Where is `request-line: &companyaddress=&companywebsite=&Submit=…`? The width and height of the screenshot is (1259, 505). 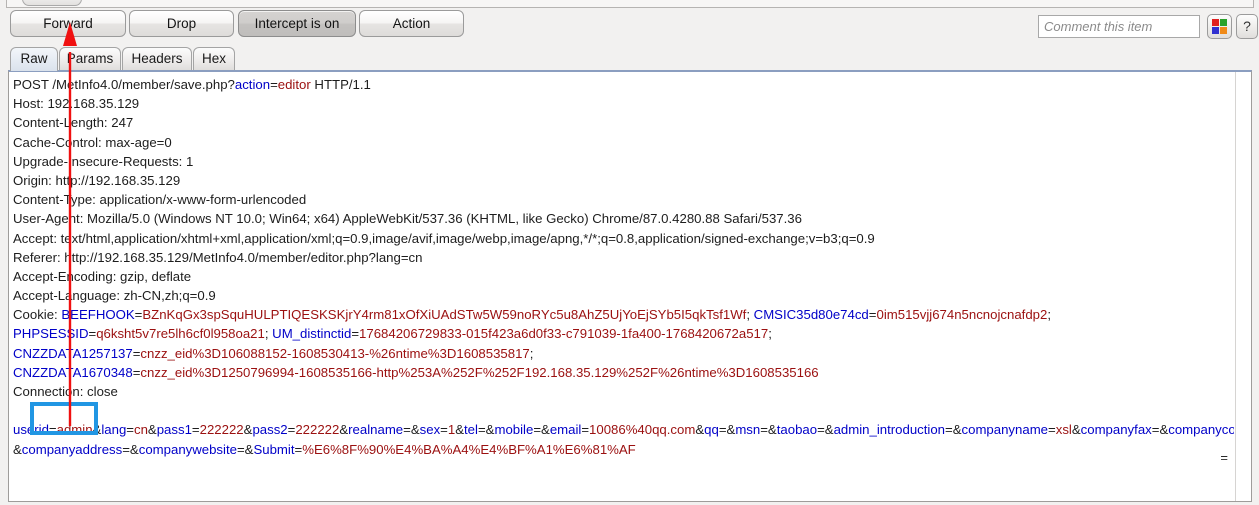
request-line: &companyaddress=&companywebsite=&Submit=… is located at coordinates (623, 449).